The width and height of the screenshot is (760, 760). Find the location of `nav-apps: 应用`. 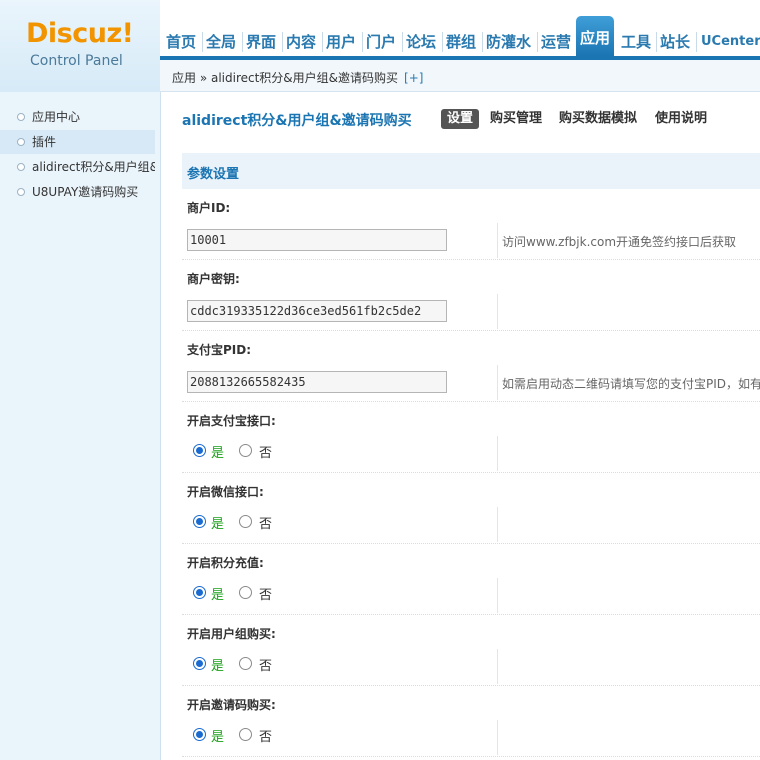

nav-apps: 应用 is located at coordinates (595, 36).